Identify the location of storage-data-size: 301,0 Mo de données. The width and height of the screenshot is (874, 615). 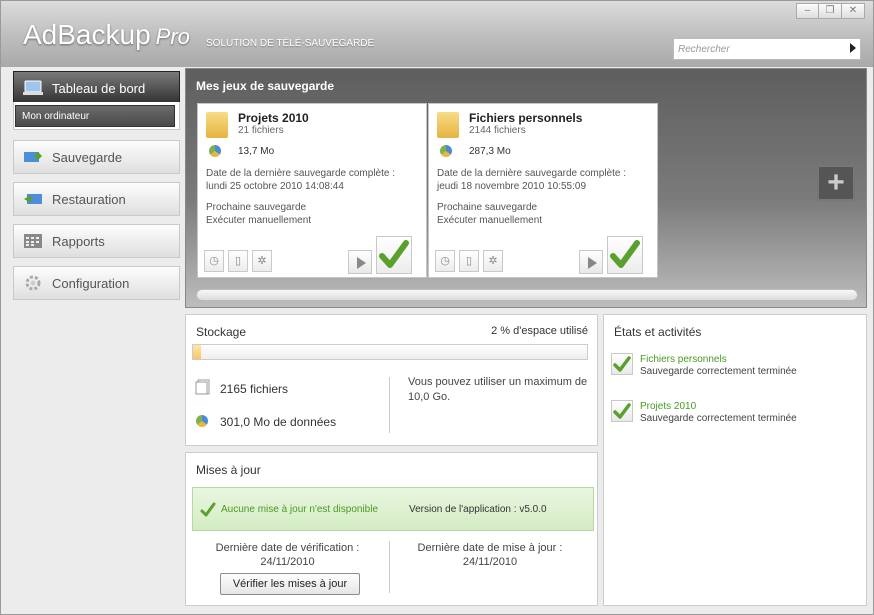
(278, 422).